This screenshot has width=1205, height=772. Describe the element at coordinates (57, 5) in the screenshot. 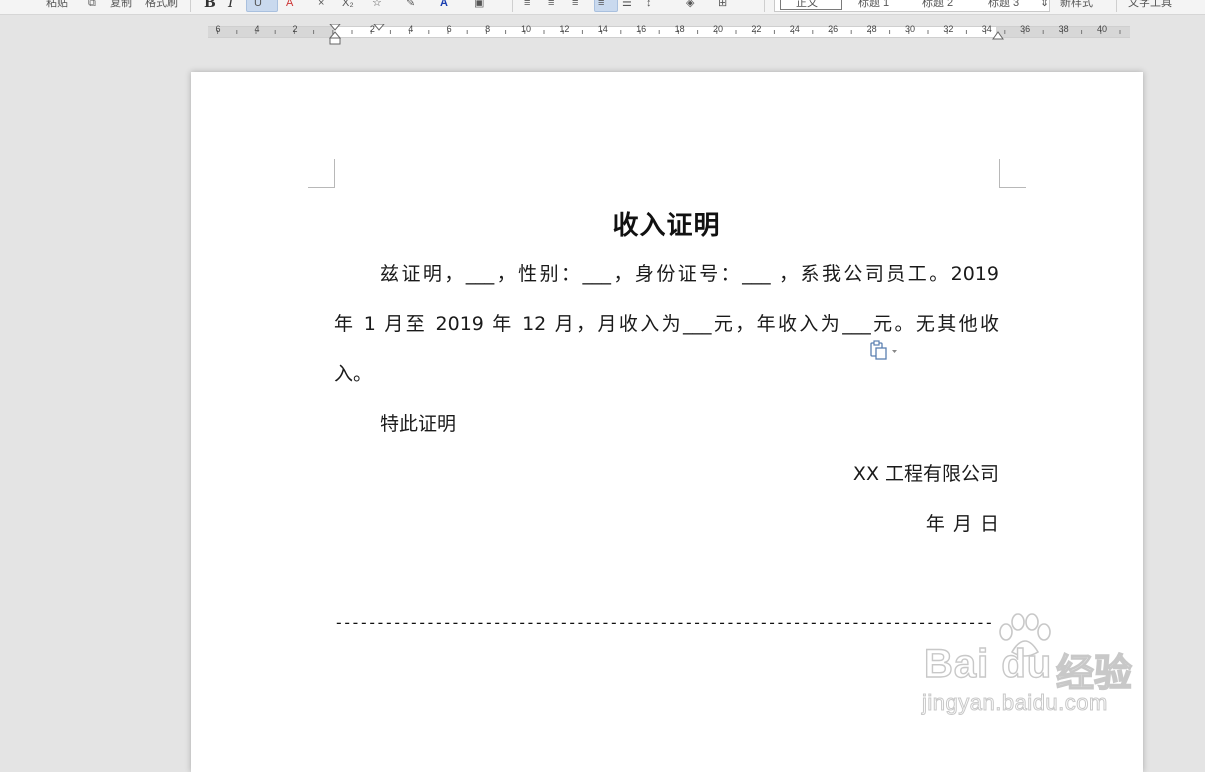

I see `paste-button: 粘贴` at that location.